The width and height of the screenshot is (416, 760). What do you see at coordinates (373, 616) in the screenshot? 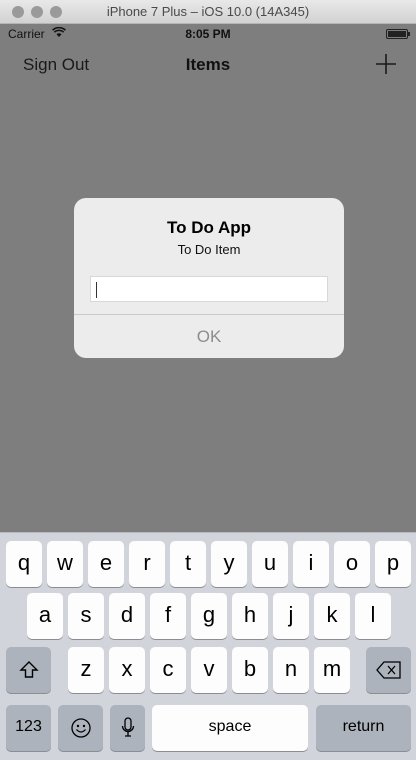
I see `key-l: l` at bounding box center [373, 616].